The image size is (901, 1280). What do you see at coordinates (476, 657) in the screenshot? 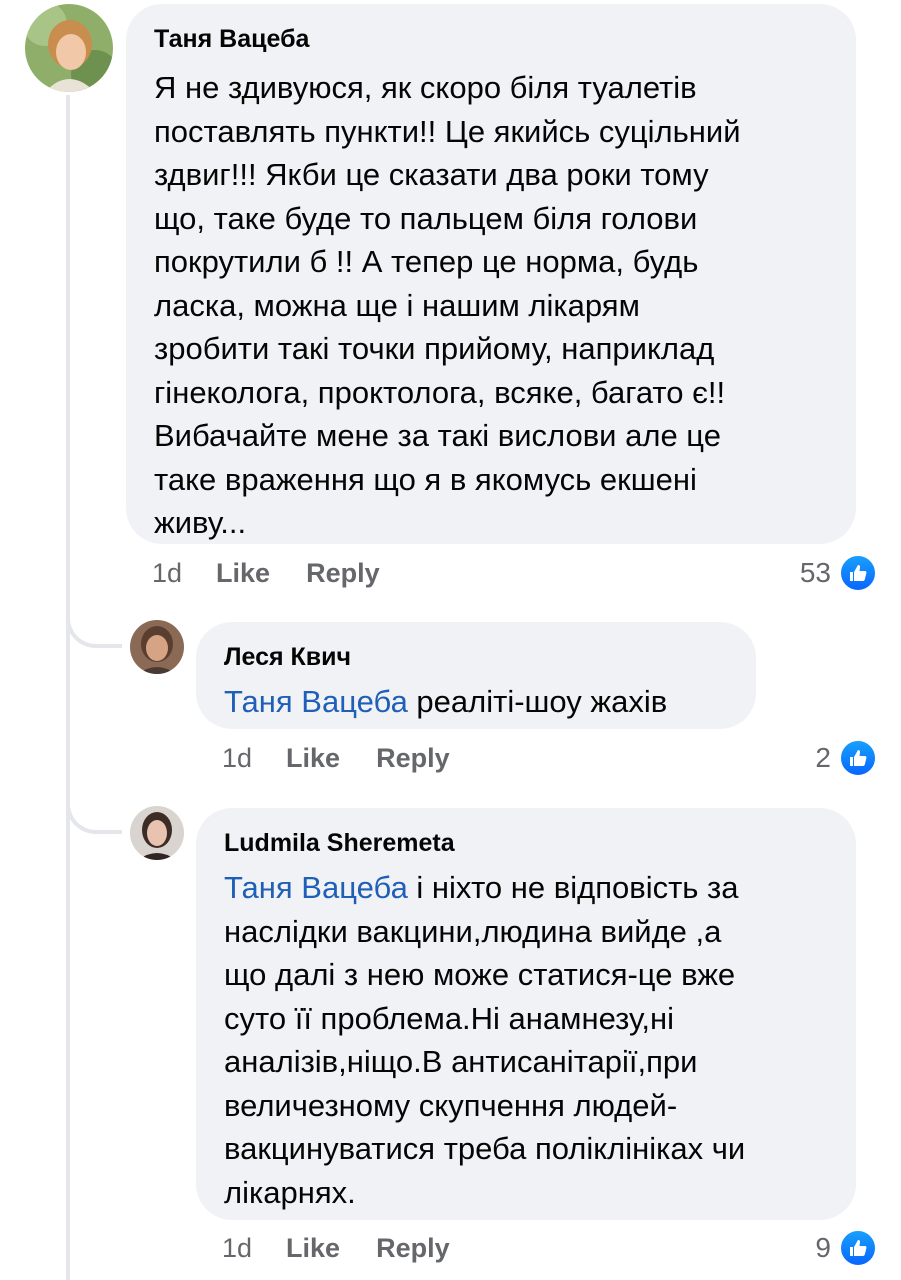
I see `comment-author: Леся Квич` at bounding box center [476, 657].